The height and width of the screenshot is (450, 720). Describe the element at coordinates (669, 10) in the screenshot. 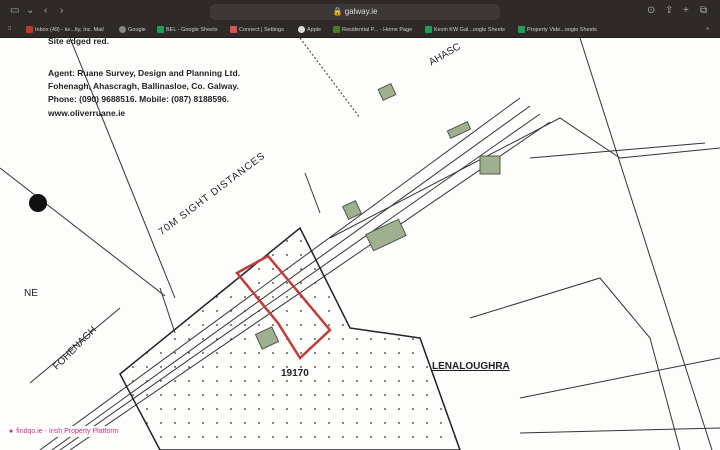

I see `share-icon: ⇪` at that location.